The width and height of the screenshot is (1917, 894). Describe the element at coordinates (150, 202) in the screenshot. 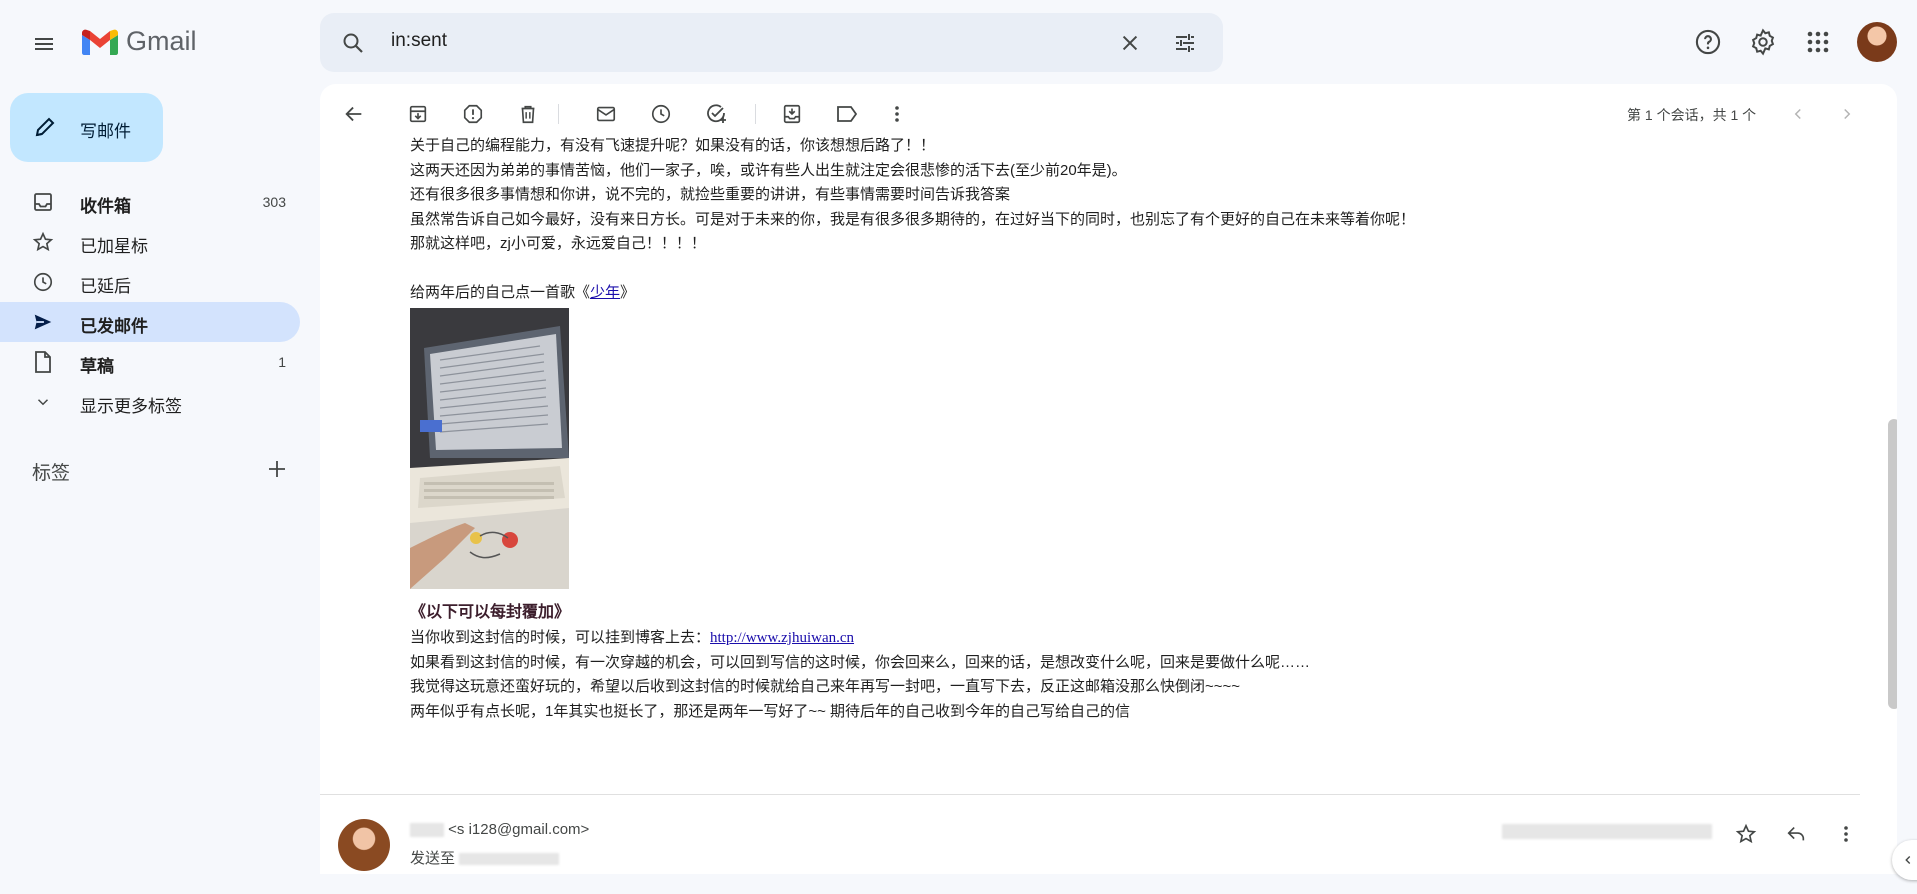

I see `sidebar-item-inbox: 收件箱 303` at that location.